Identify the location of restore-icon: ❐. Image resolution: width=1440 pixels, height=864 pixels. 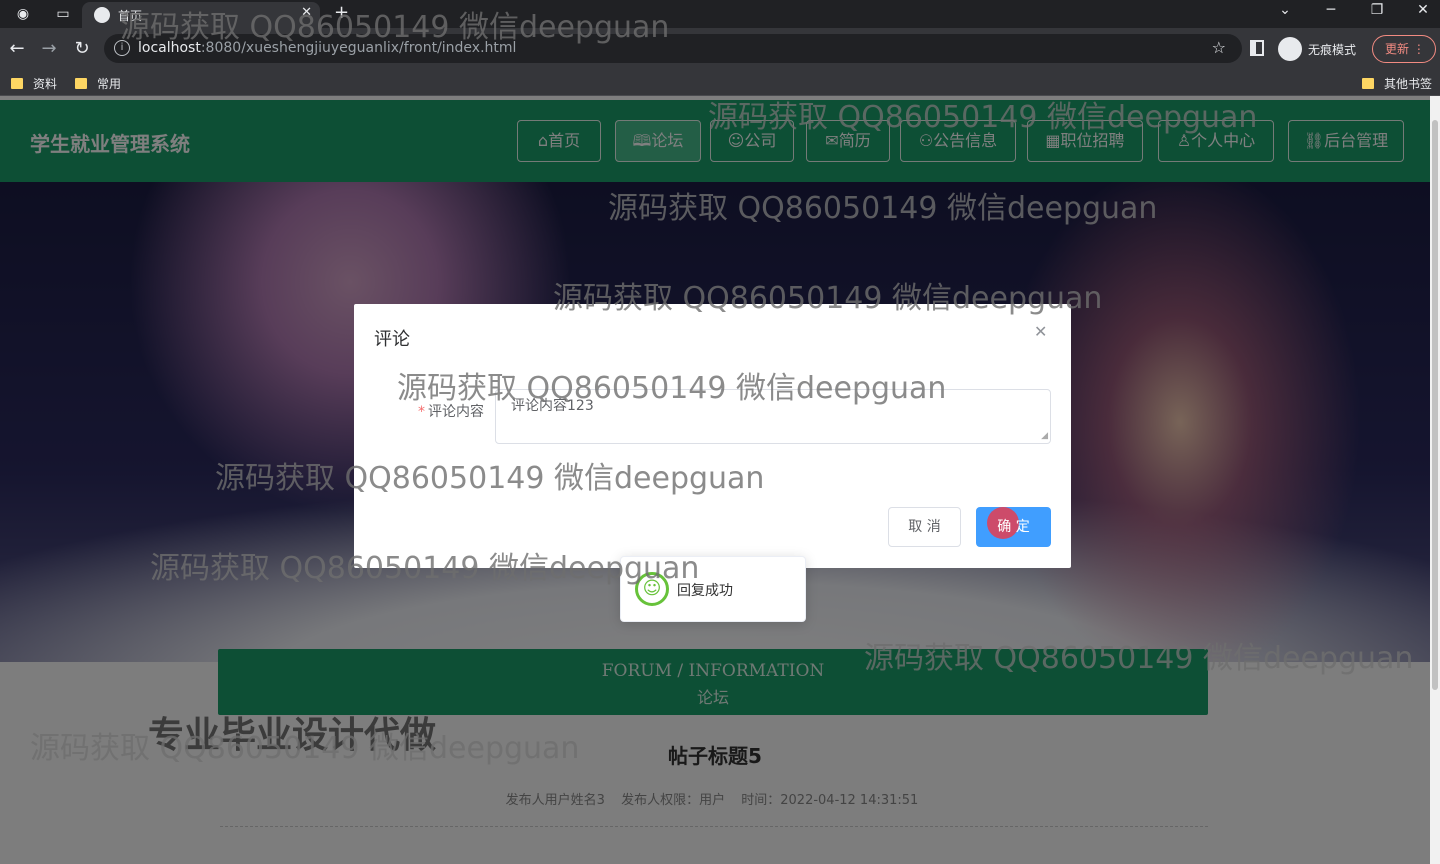
(1377, 10).